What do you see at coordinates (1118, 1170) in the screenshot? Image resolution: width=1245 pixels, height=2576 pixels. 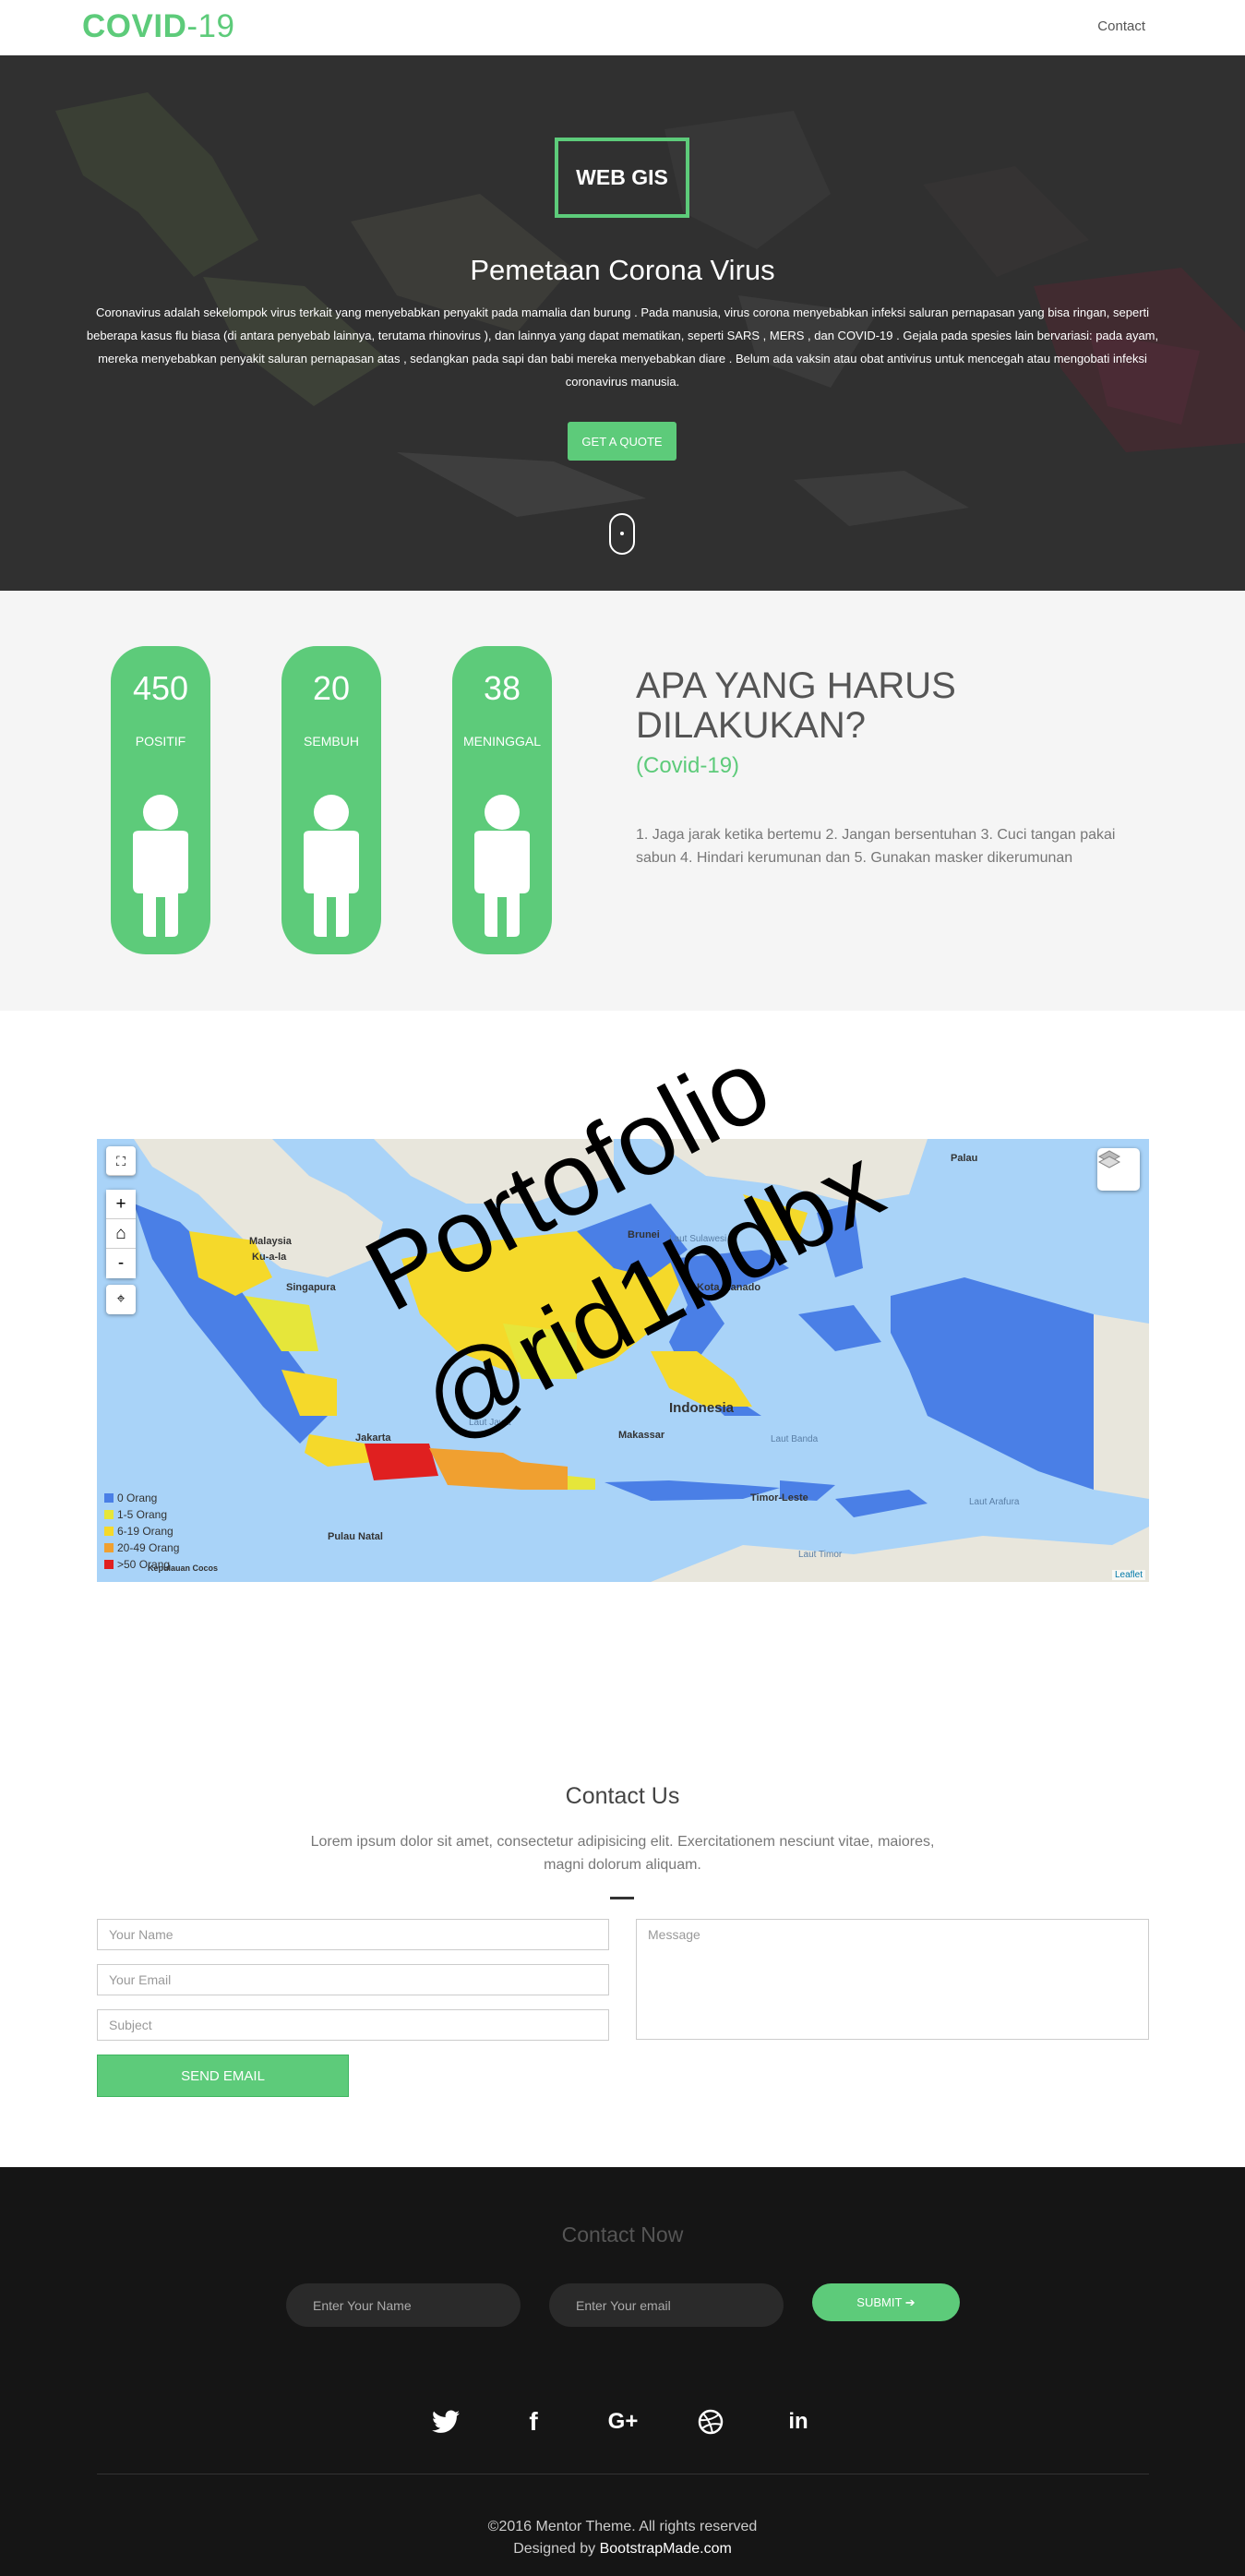 I see `layers-button` at bounding box center [1118, 1170].